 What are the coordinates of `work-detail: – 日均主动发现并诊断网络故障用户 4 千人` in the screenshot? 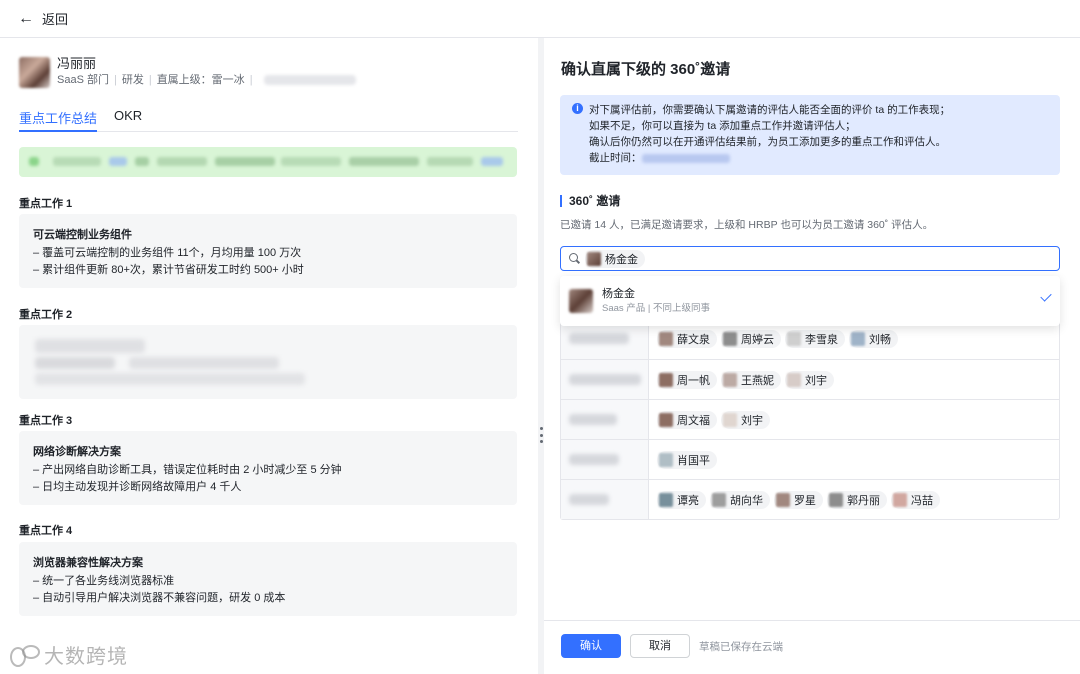 It's located at (137, 487).